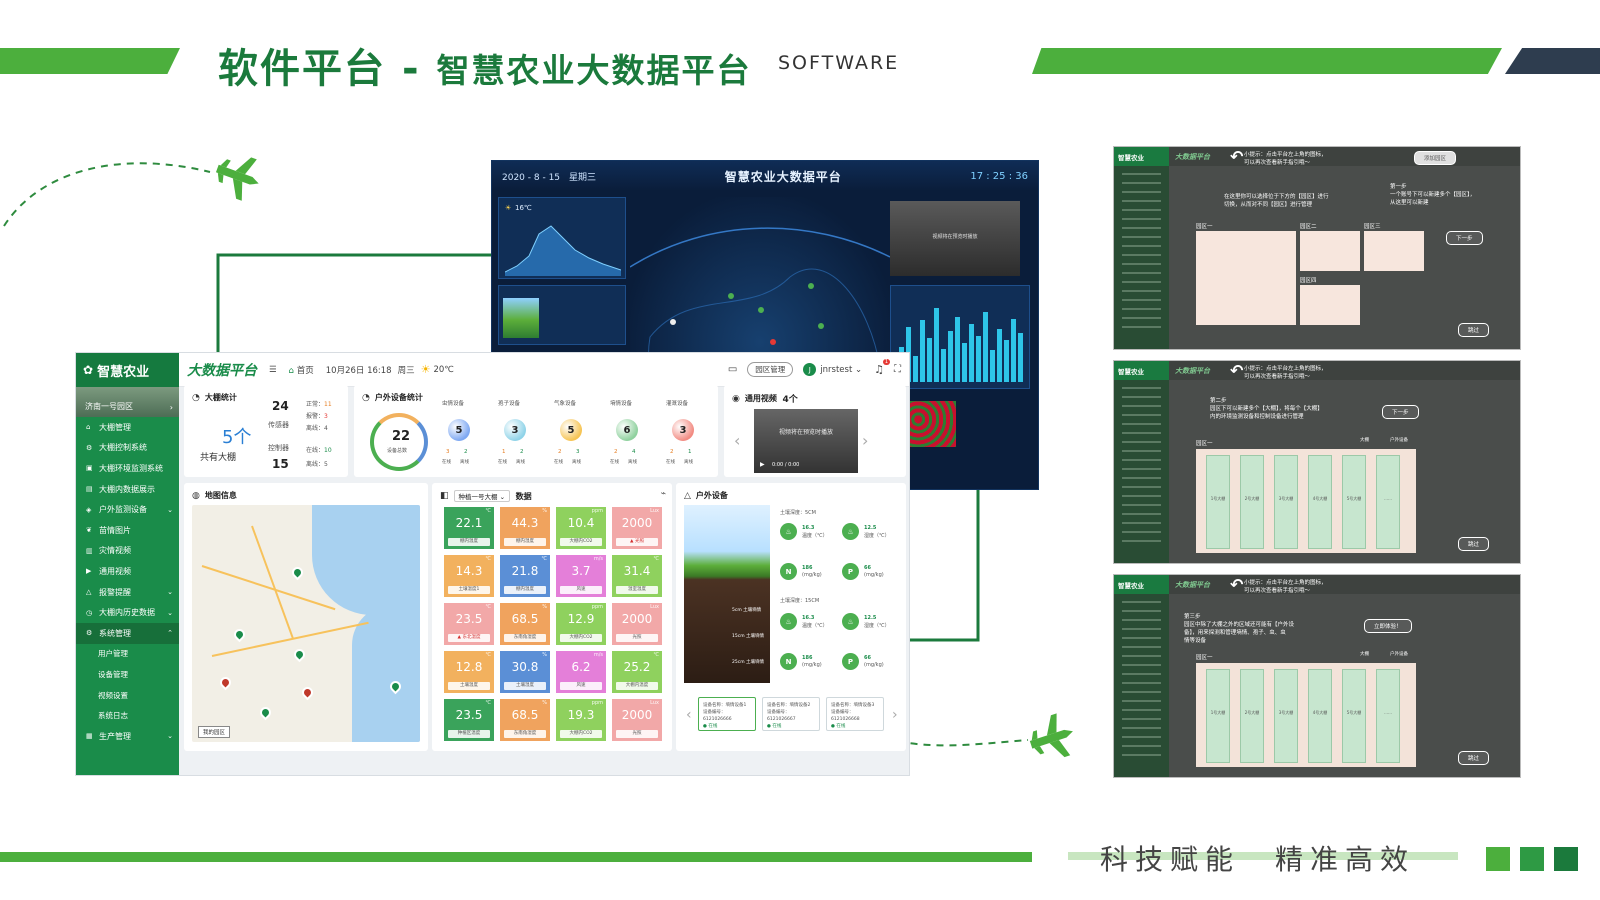 The height and width of the screenshot is (900, 1600). I want to click on sidebar-logo: ✿ 智慧农业, so click(127, 370).